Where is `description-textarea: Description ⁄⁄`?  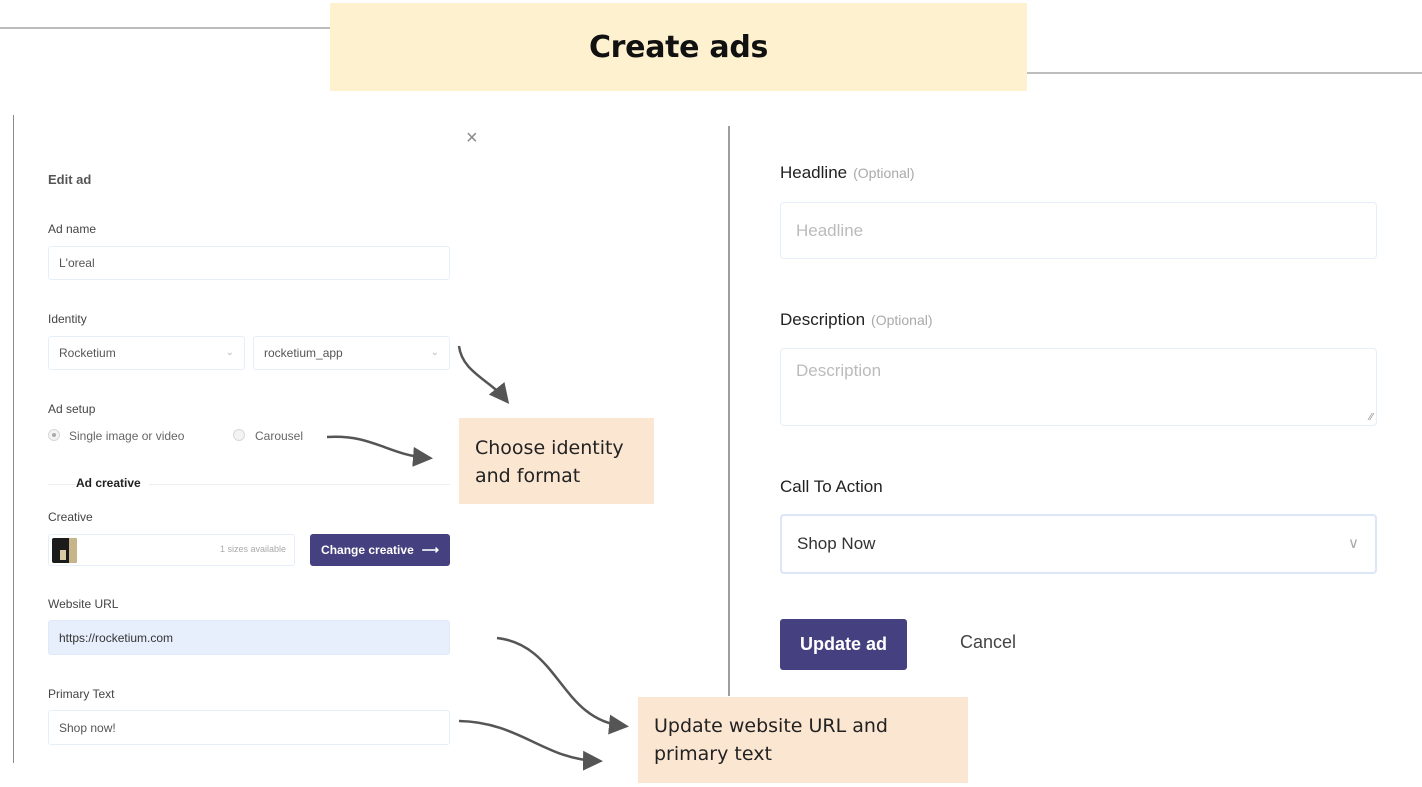
description-textarea: Description ⁄⁄ is located at coordinates (1078, 387).